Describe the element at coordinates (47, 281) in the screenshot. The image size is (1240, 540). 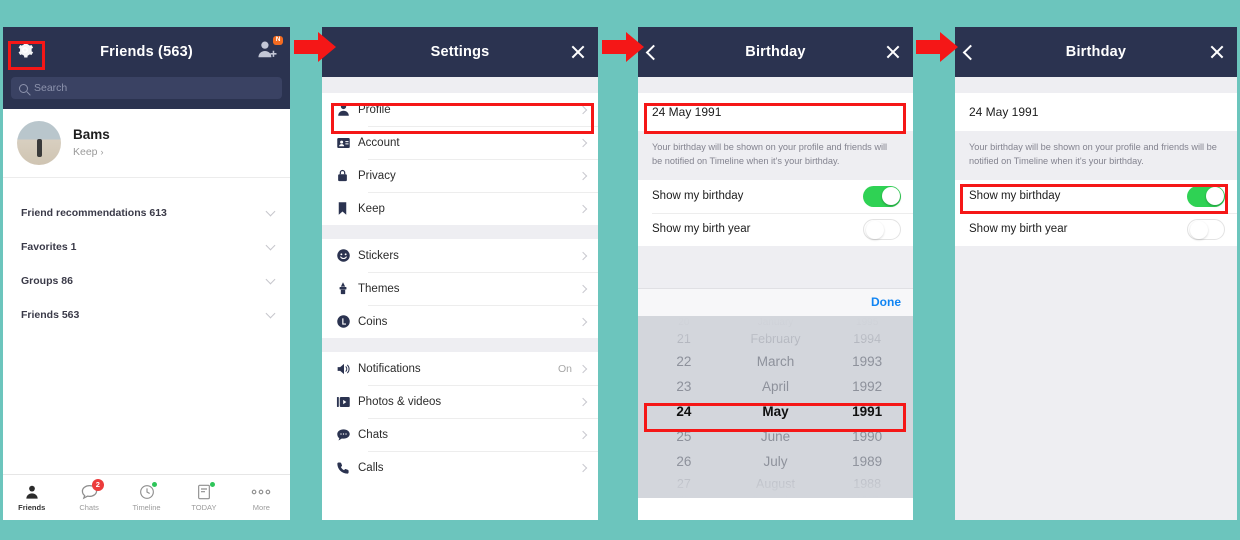
I see `group-label: Groups 86` at that location.